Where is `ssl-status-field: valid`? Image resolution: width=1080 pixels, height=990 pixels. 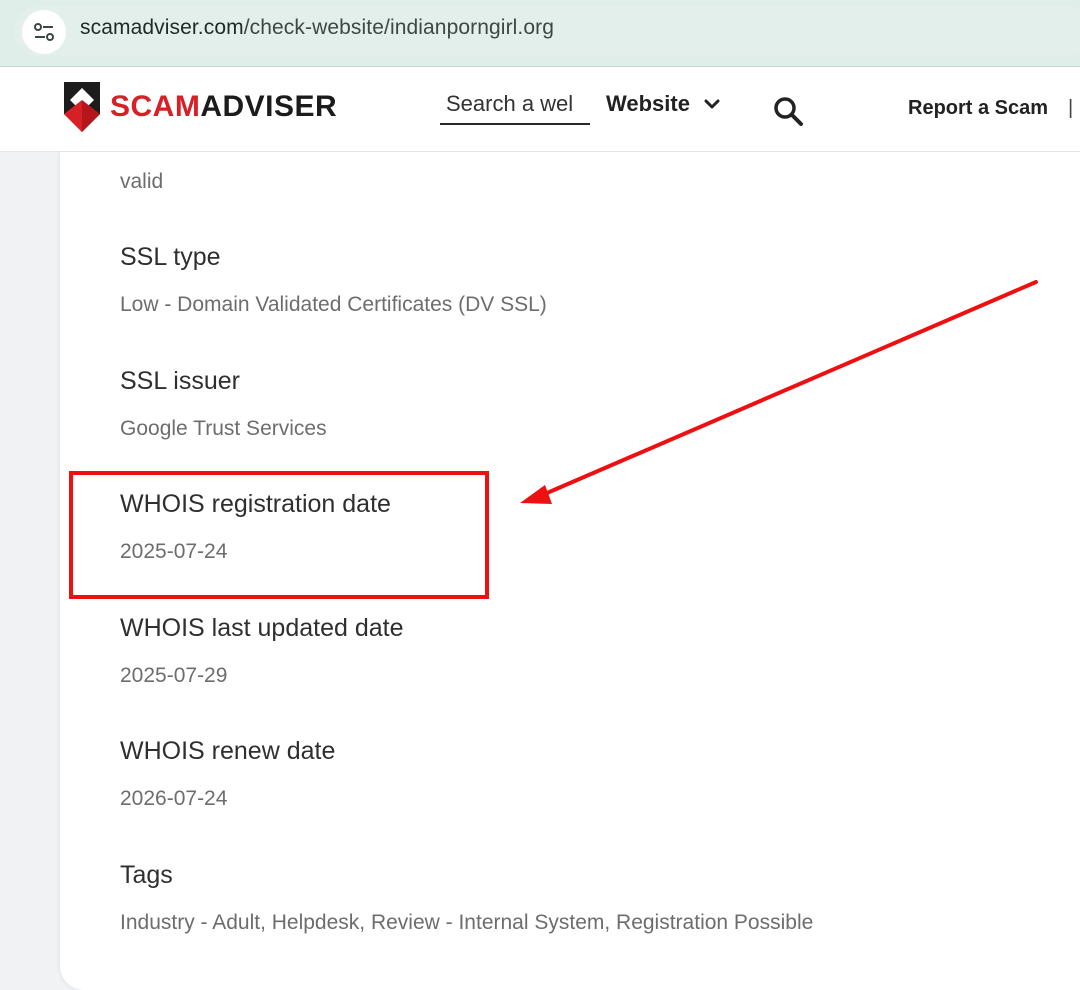
ssl-status-field: valid is located at coordinates (141, 182).